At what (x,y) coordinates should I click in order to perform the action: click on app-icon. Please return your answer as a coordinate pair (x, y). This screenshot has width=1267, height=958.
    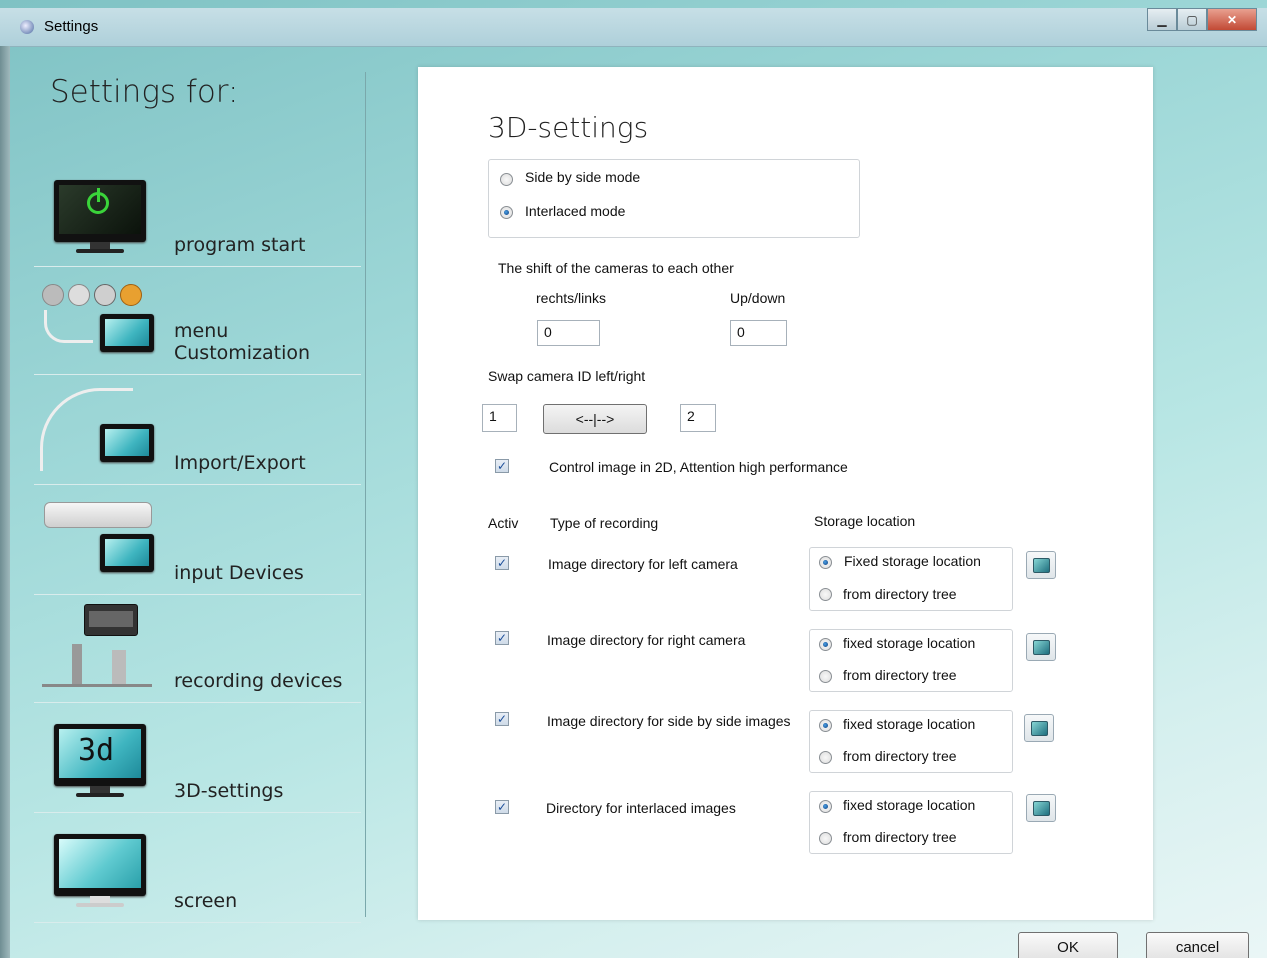
    Looking at the image, I should click on (27, 27).